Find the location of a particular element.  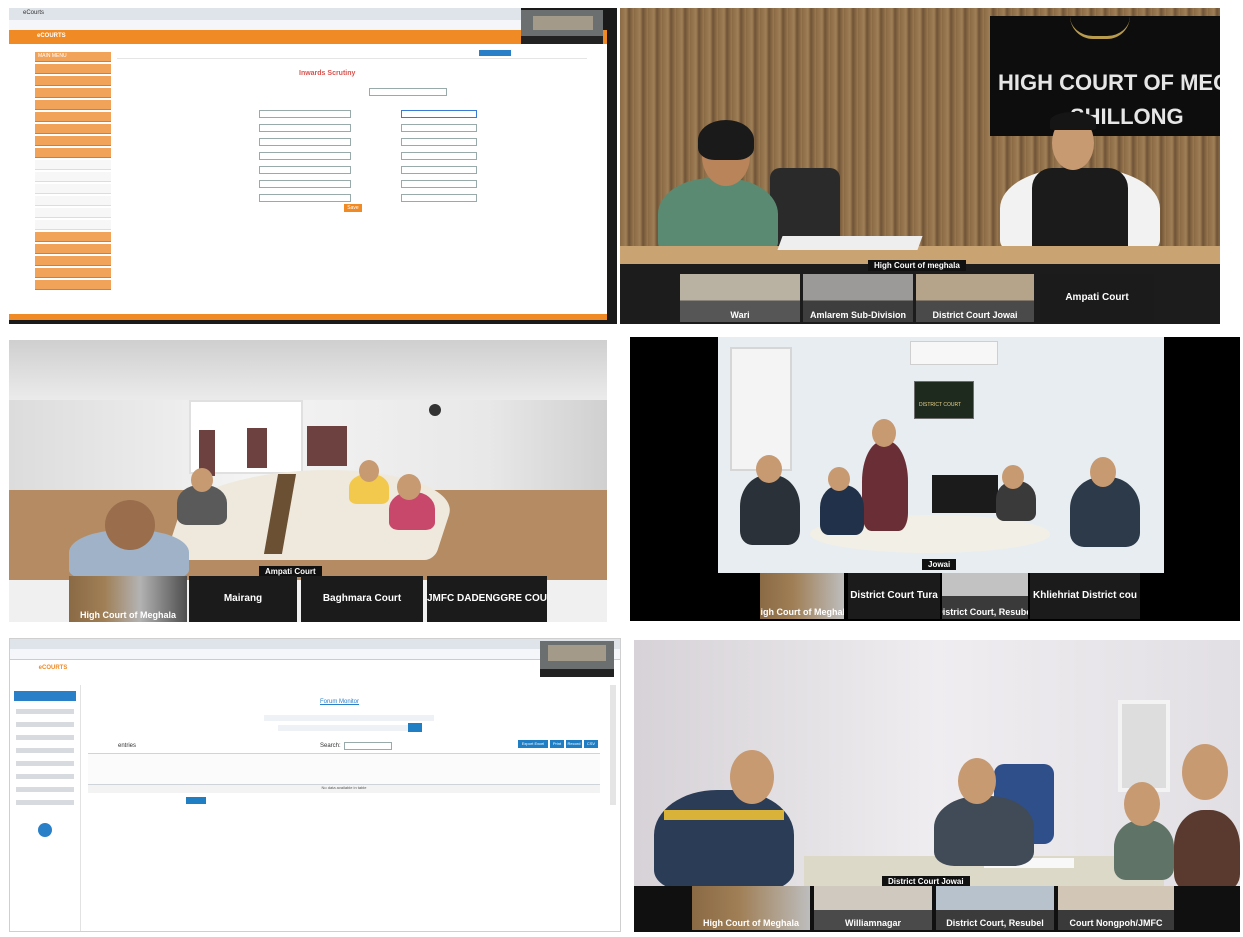

person-front-head is located at coordinates (130, 525).